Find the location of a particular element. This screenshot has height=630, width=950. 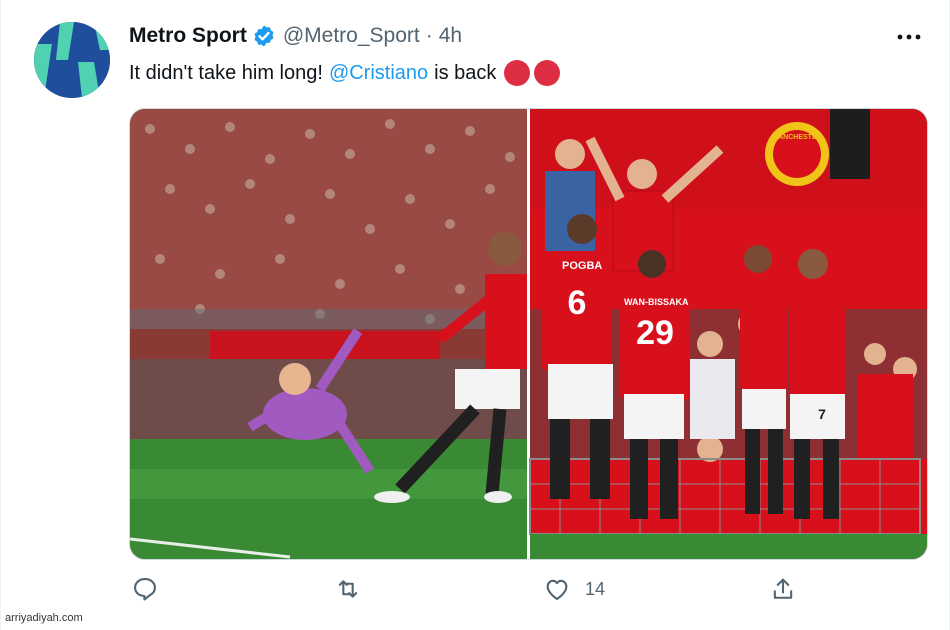

share-icon is located at coordinates (783, 588).